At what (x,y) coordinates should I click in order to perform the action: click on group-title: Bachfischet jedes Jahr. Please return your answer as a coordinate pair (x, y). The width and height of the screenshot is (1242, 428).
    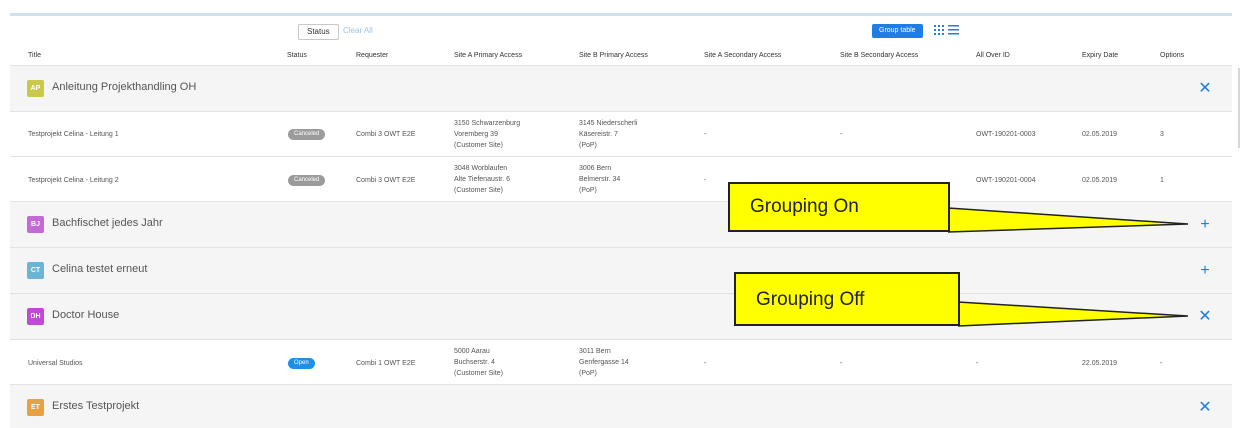
    Looking at the image, I should click on (107, 223).